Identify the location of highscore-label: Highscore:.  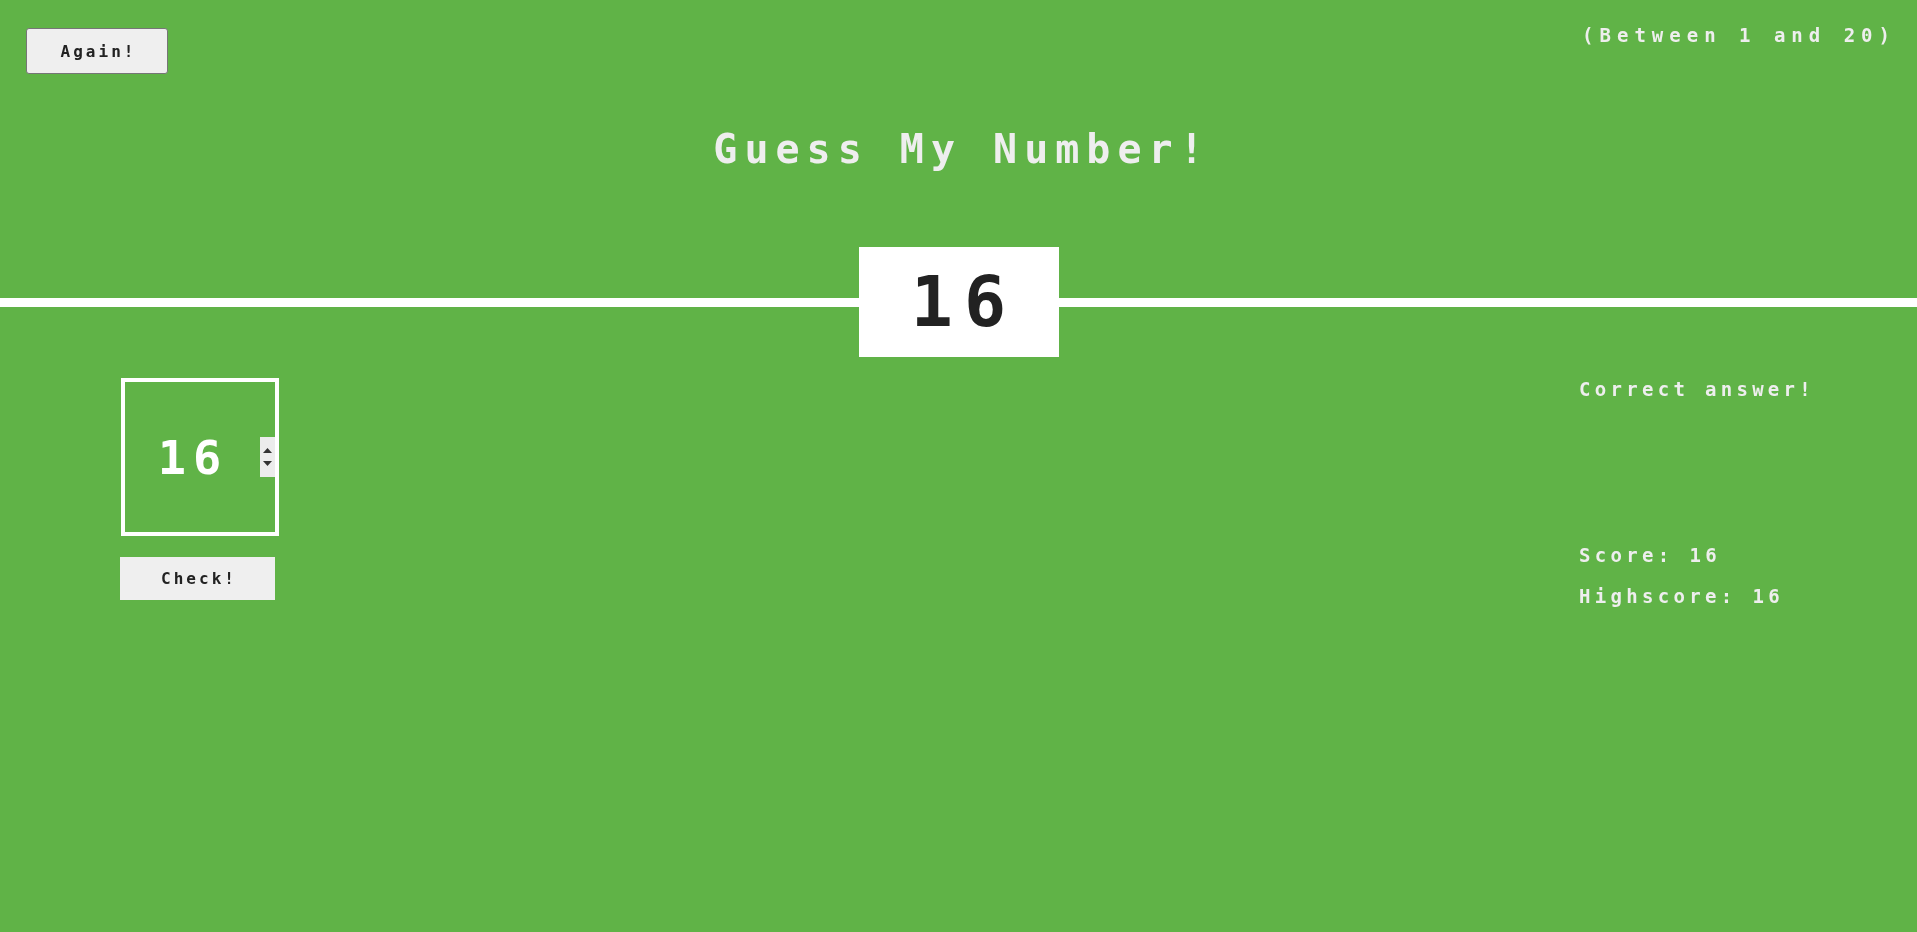
(1658, 596).